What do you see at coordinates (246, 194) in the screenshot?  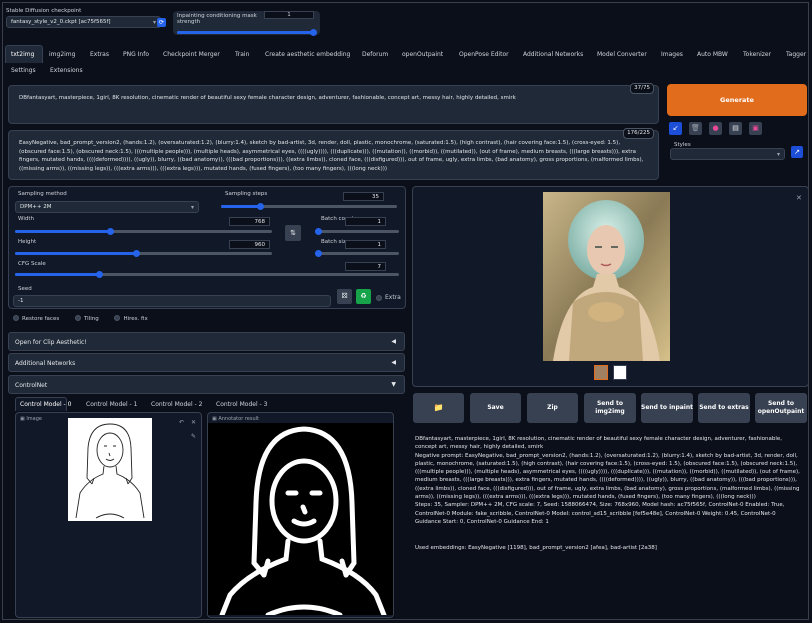 I see `sampling-steps-label: Sampling steps` at bounding box center [246, 194].